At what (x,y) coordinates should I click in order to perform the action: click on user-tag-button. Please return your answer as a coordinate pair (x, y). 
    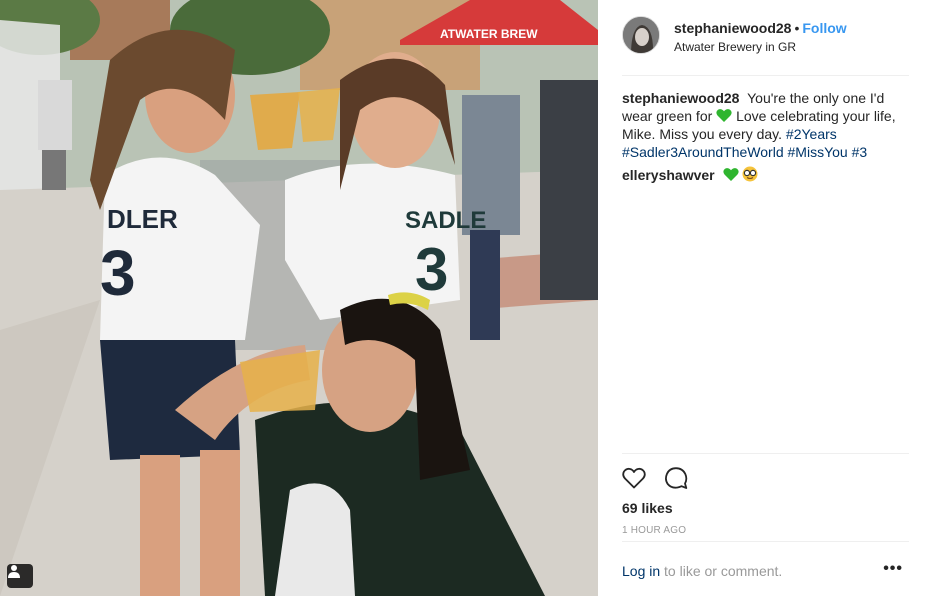
    Looking at the image, I should click on (20, 576).